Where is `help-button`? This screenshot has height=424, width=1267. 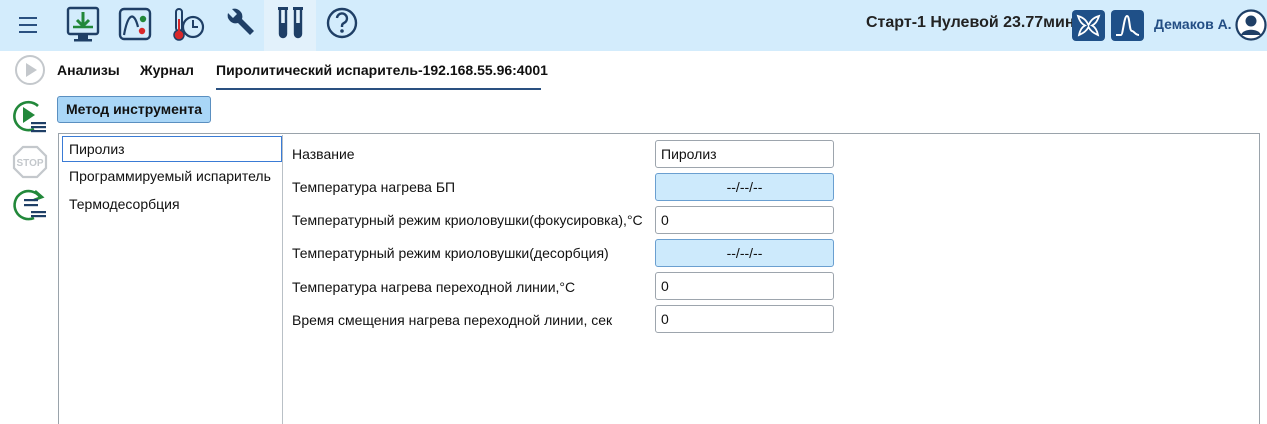
help-button is located at coordinates (342, 25).